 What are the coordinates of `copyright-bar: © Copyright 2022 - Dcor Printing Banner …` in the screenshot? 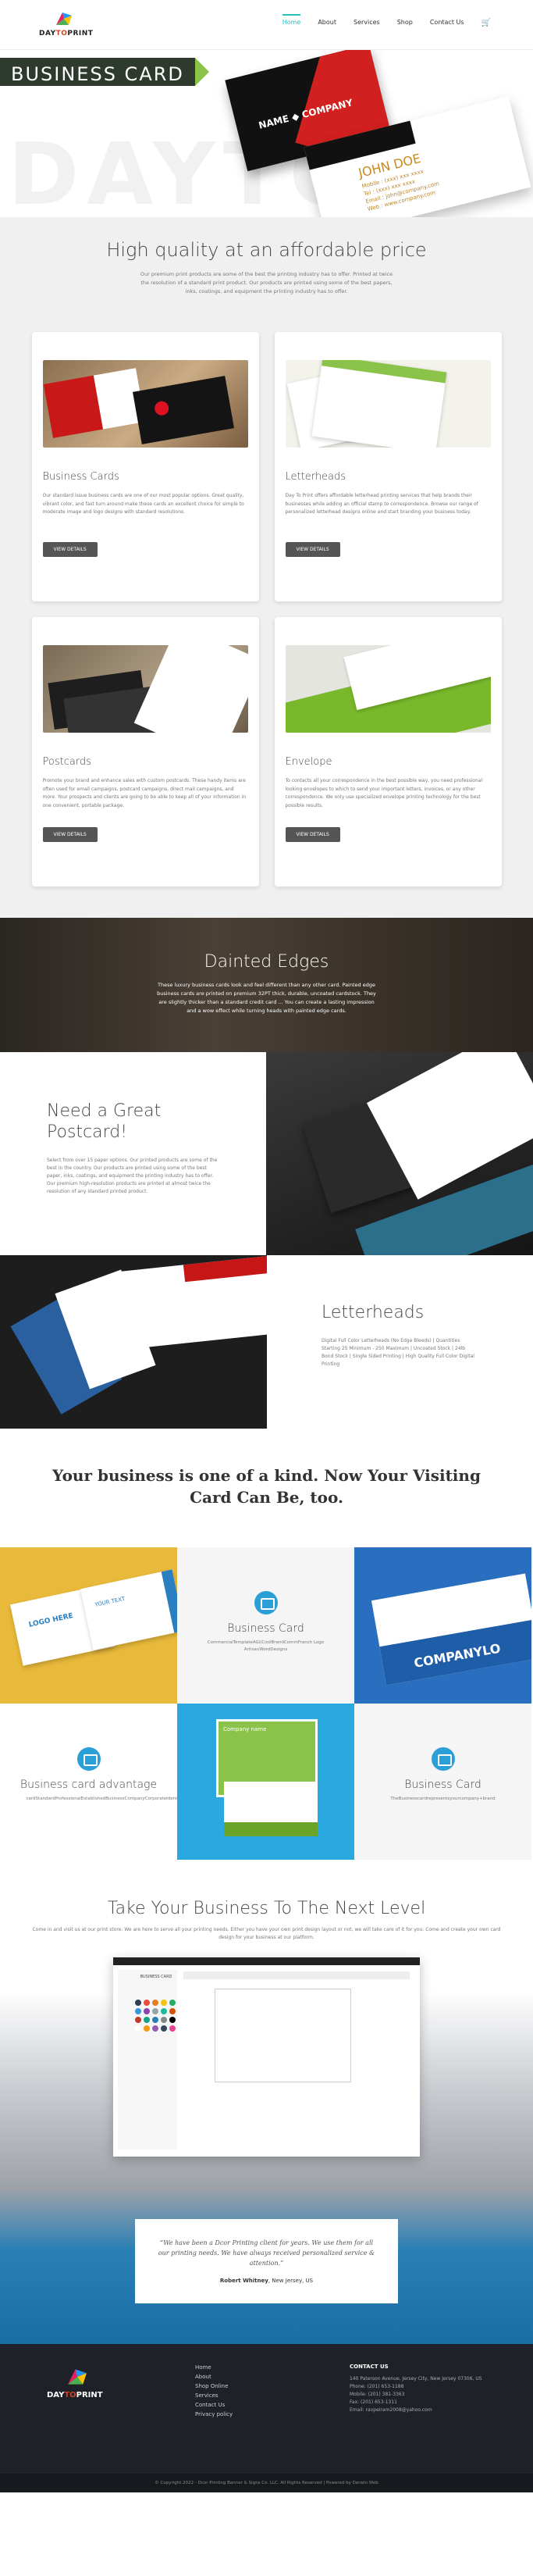 It's located at (266, 2483).